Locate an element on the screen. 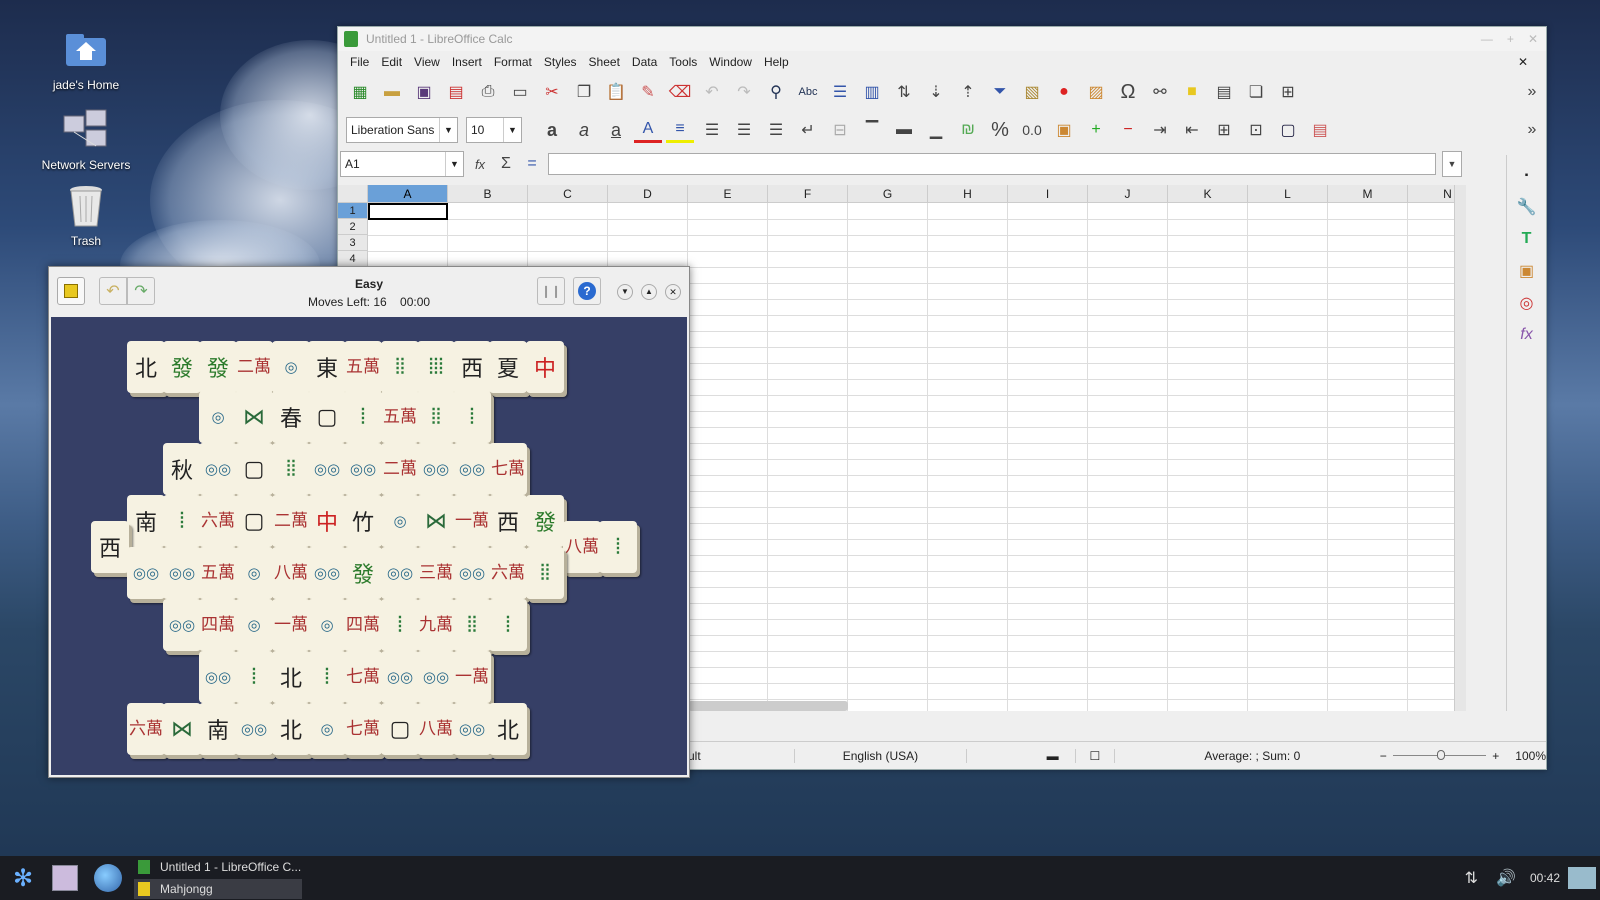  column-header: C is located at coordinates (568, 194).